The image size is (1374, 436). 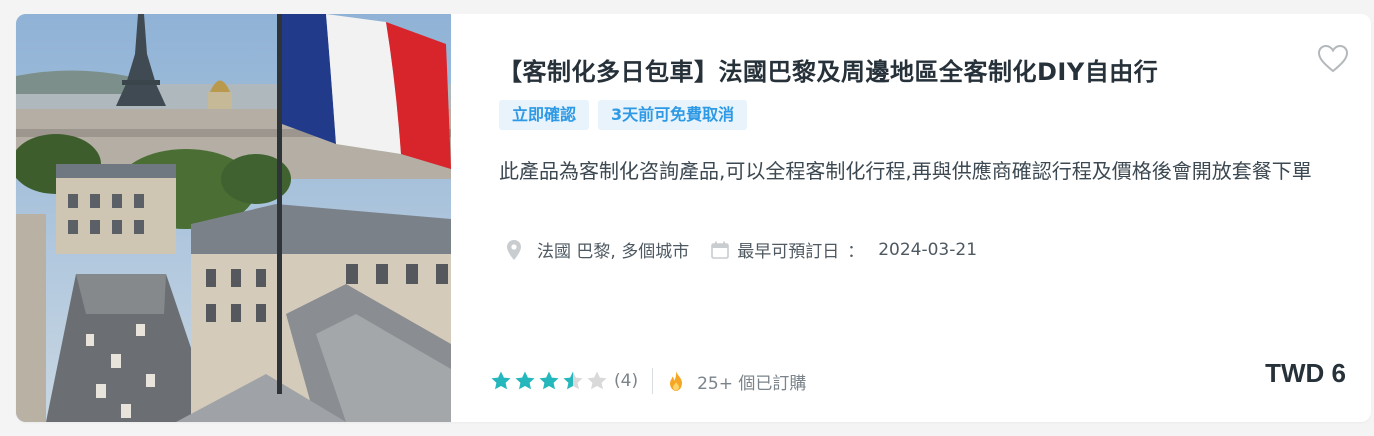 I want to click on rating-stars, so click(x=549, y=381).